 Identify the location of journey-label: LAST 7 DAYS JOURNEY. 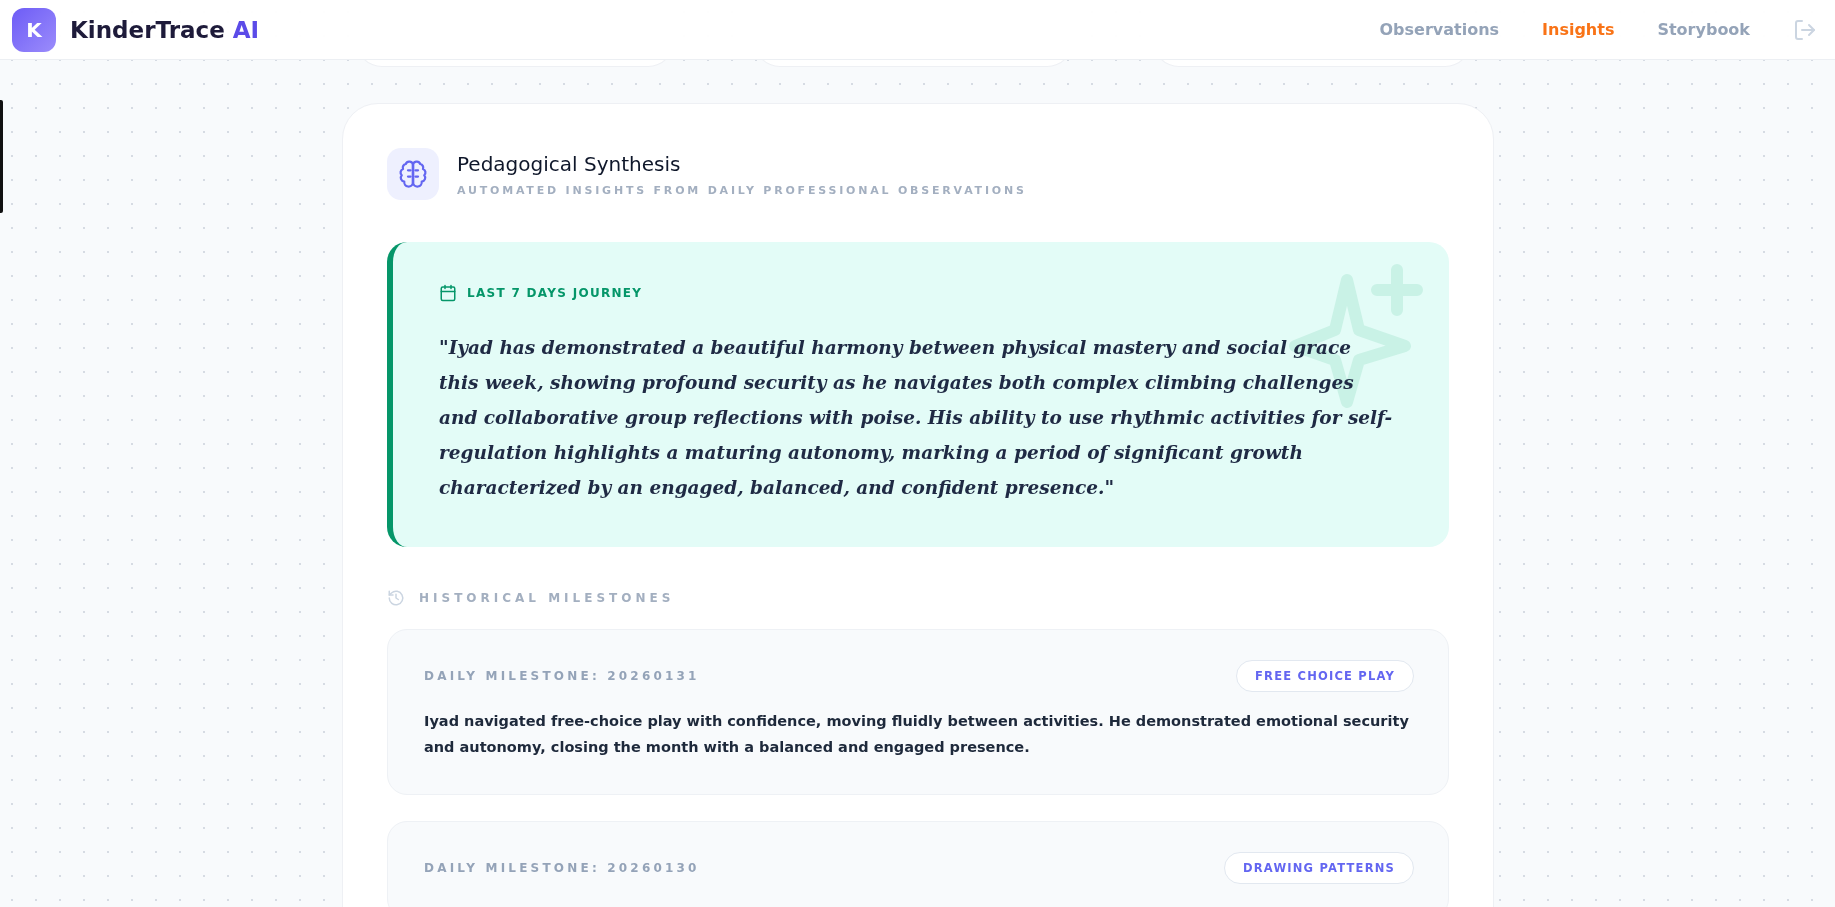
(555, 293).